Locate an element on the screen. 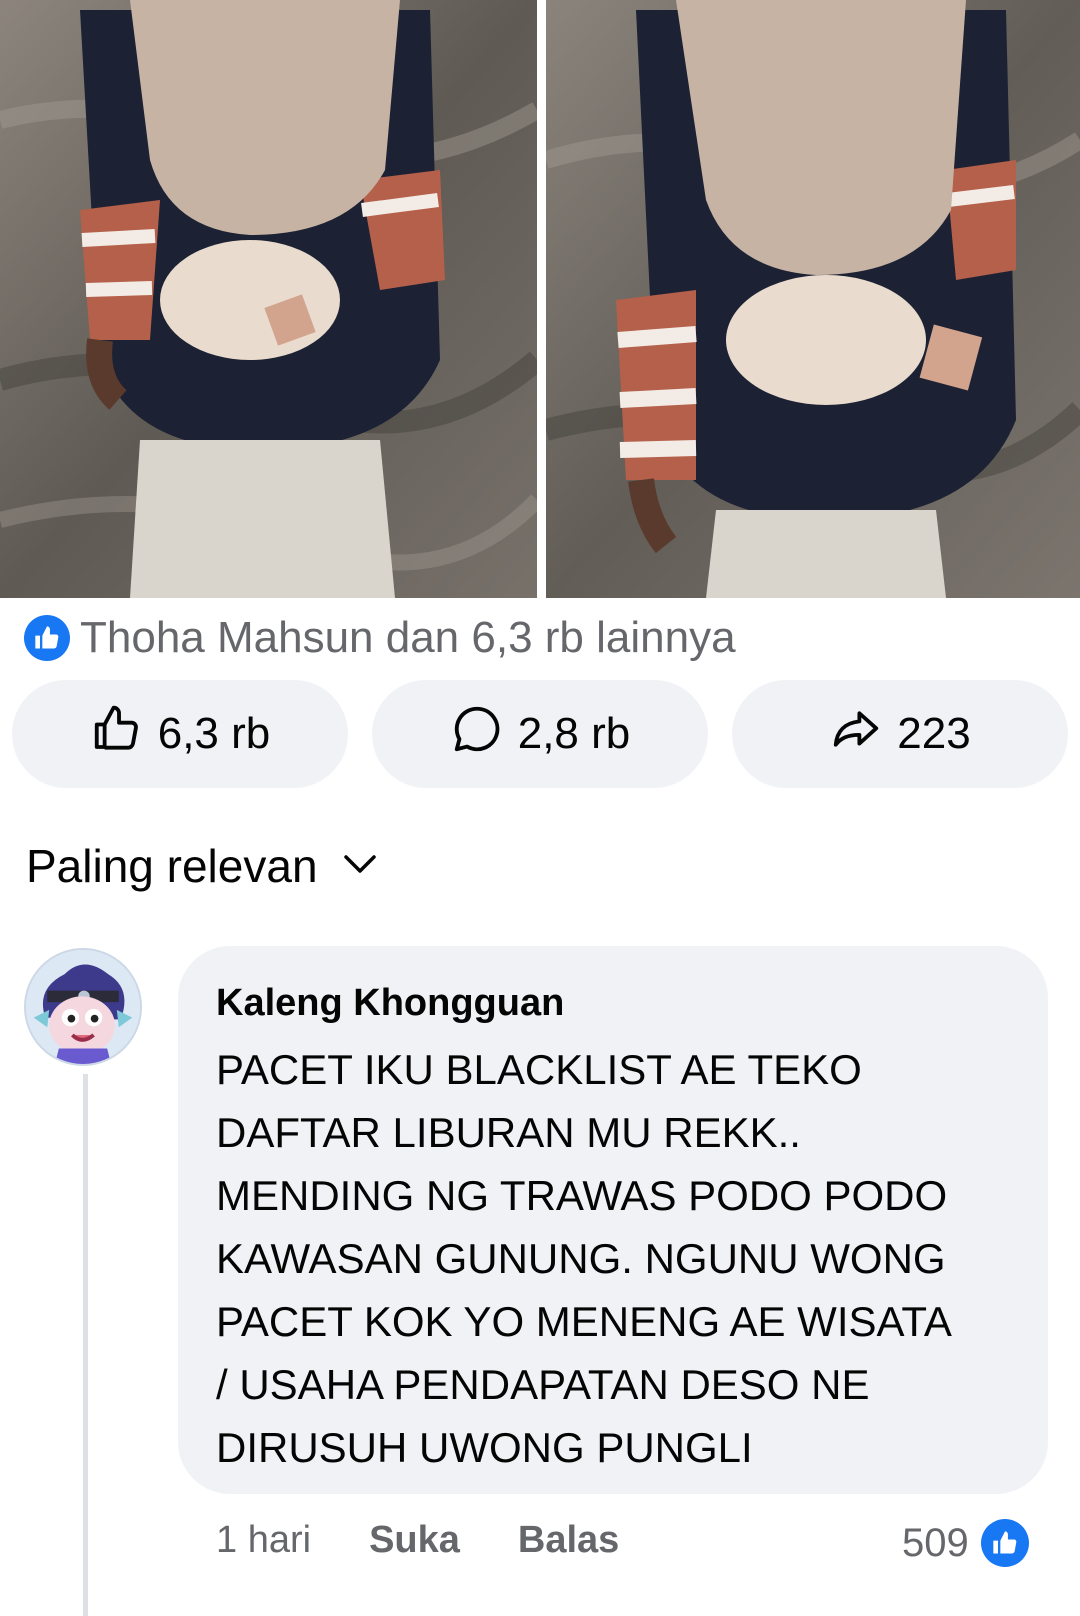  sort-label: Paling relevan is located at coordinates (172, 866).